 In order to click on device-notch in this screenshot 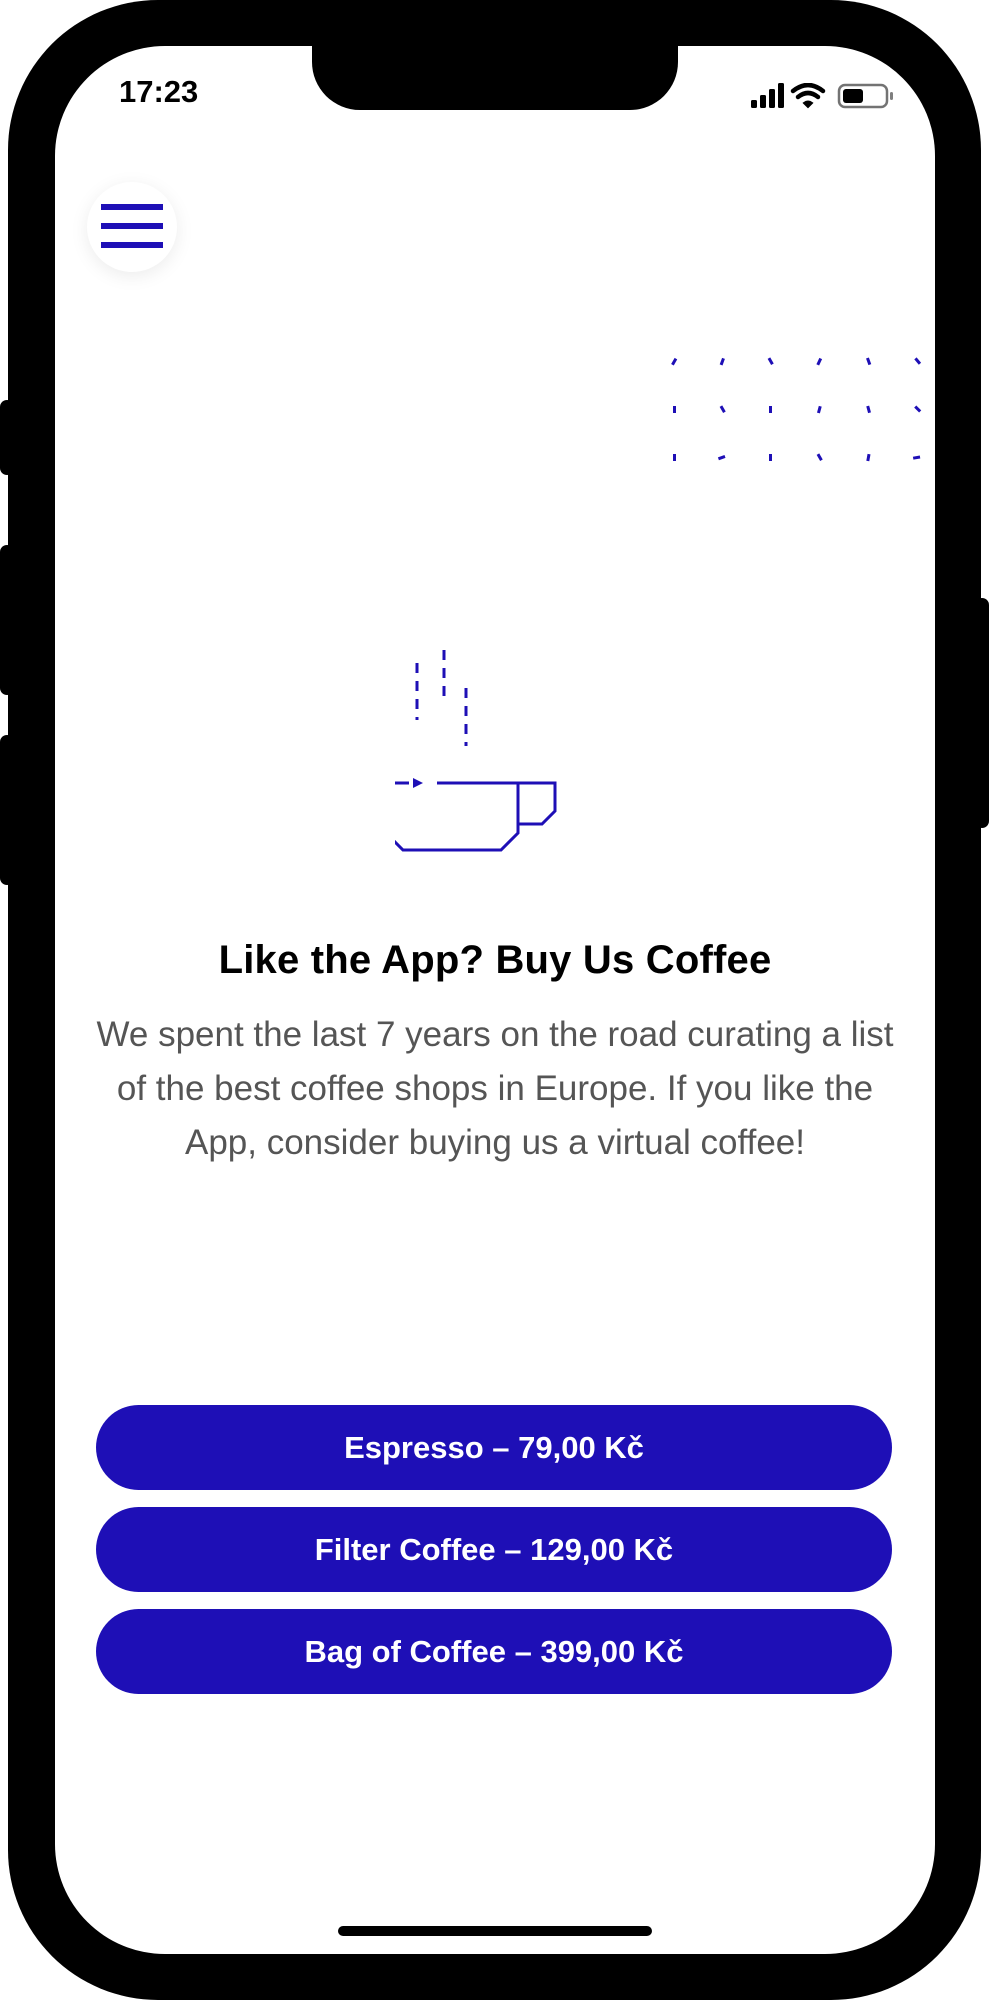, I will do `click(495, 78)`.